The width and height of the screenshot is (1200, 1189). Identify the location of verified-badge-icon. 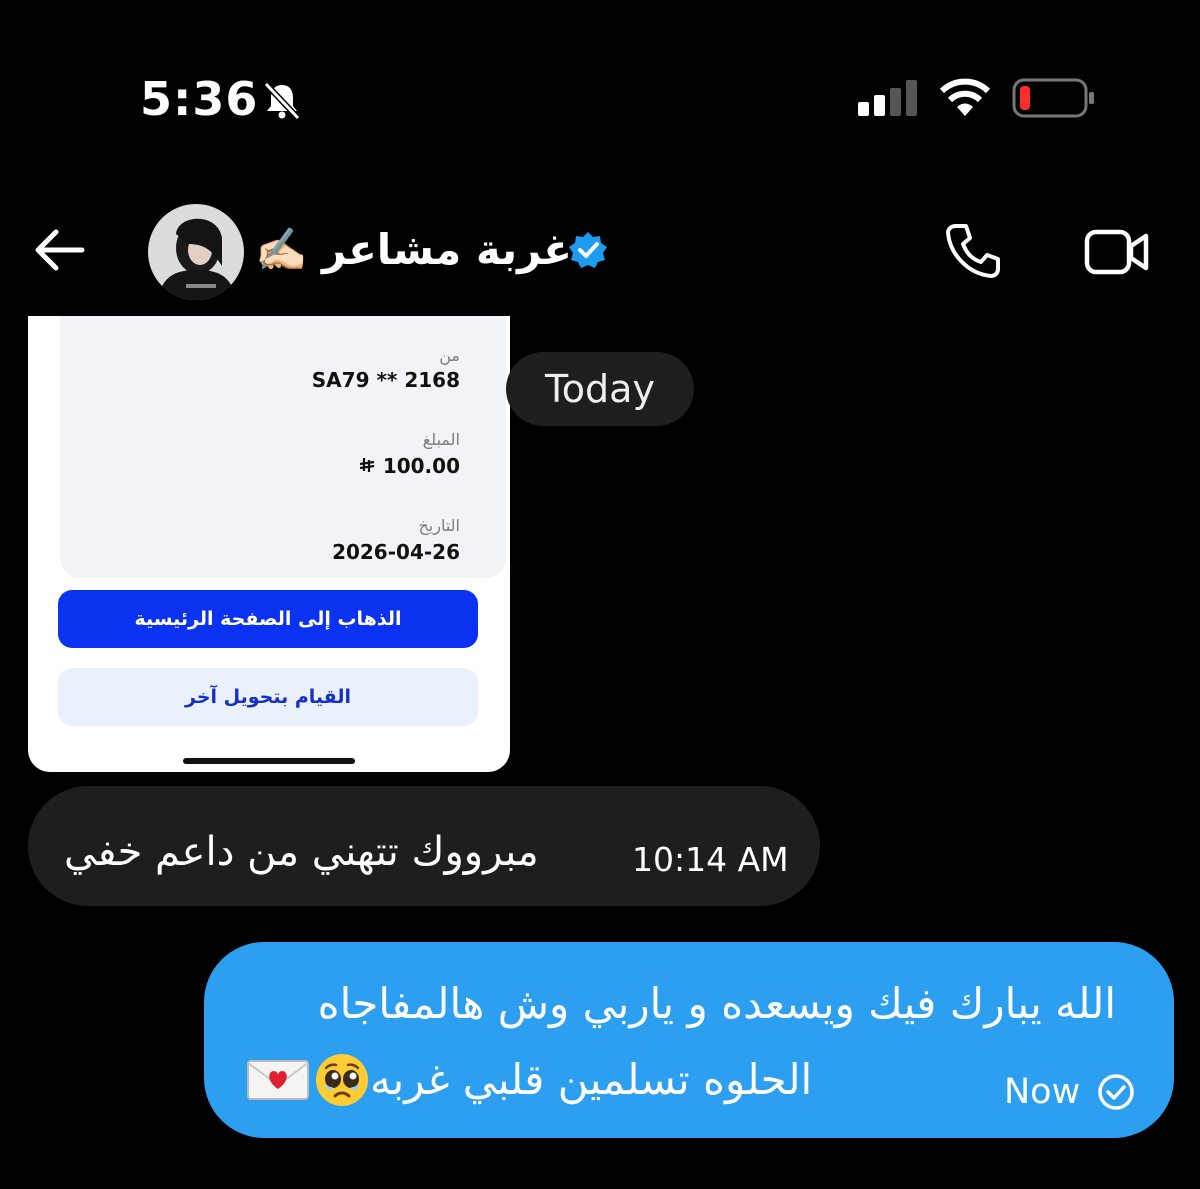
(588, 250).